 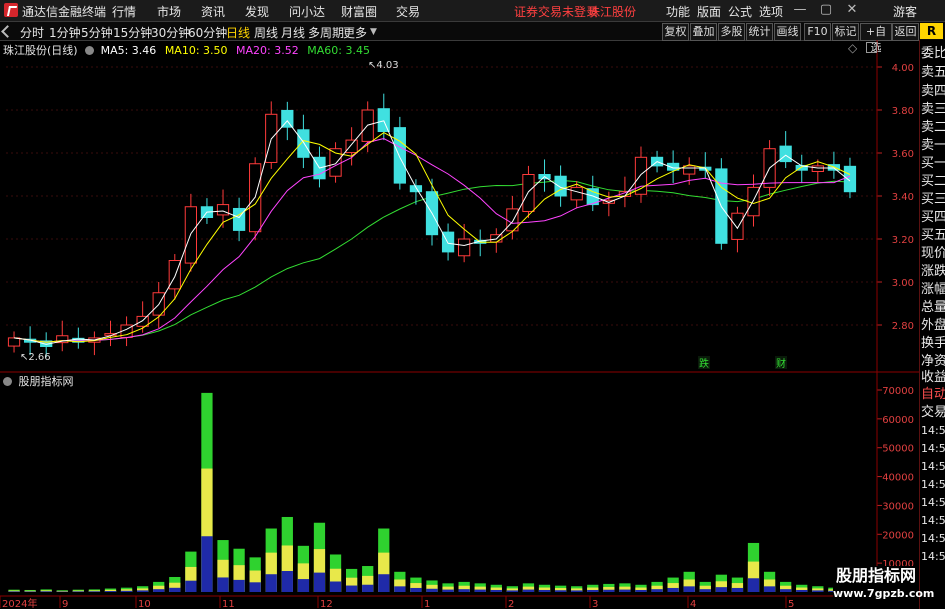 What do you see at coordinates (90, 50) in the screenshot?
I see `settings-dot-icon` at bounding box center [90, 50].